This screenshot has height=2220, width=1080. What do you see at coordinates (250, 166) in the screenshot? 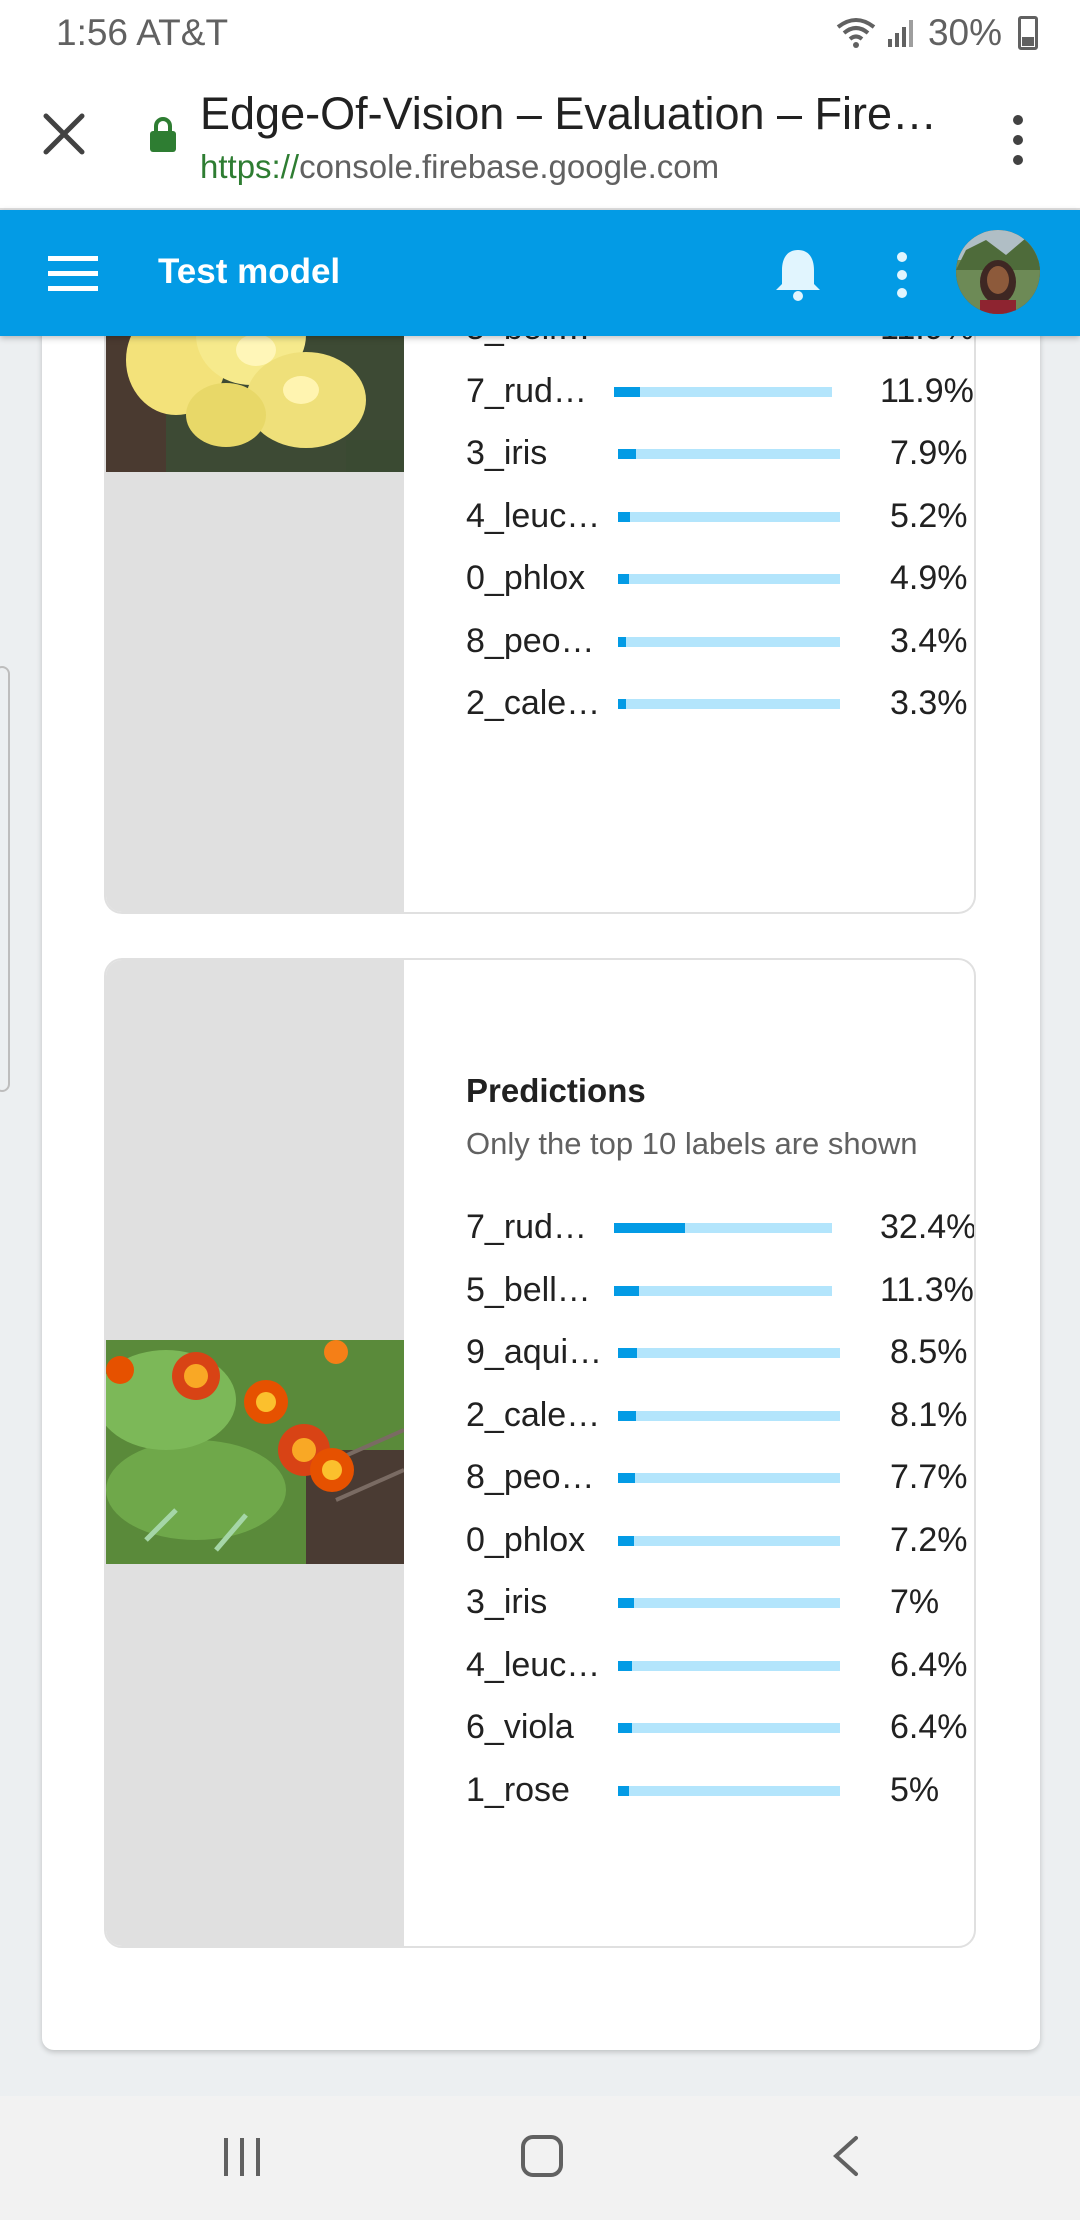
I see `url-scheme: https://` at bounding box center [250, 166].